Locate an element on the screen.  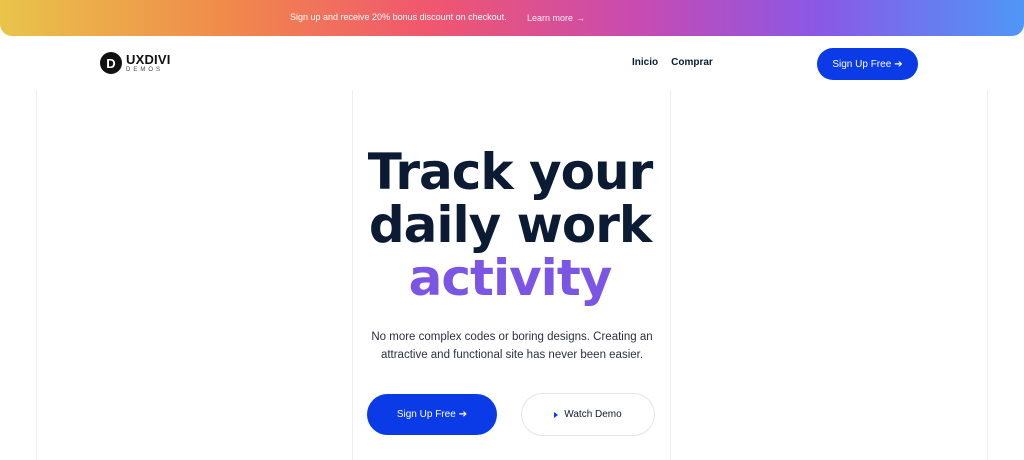
learn-more-link: Learn more → is located at coordinates (556, 18).